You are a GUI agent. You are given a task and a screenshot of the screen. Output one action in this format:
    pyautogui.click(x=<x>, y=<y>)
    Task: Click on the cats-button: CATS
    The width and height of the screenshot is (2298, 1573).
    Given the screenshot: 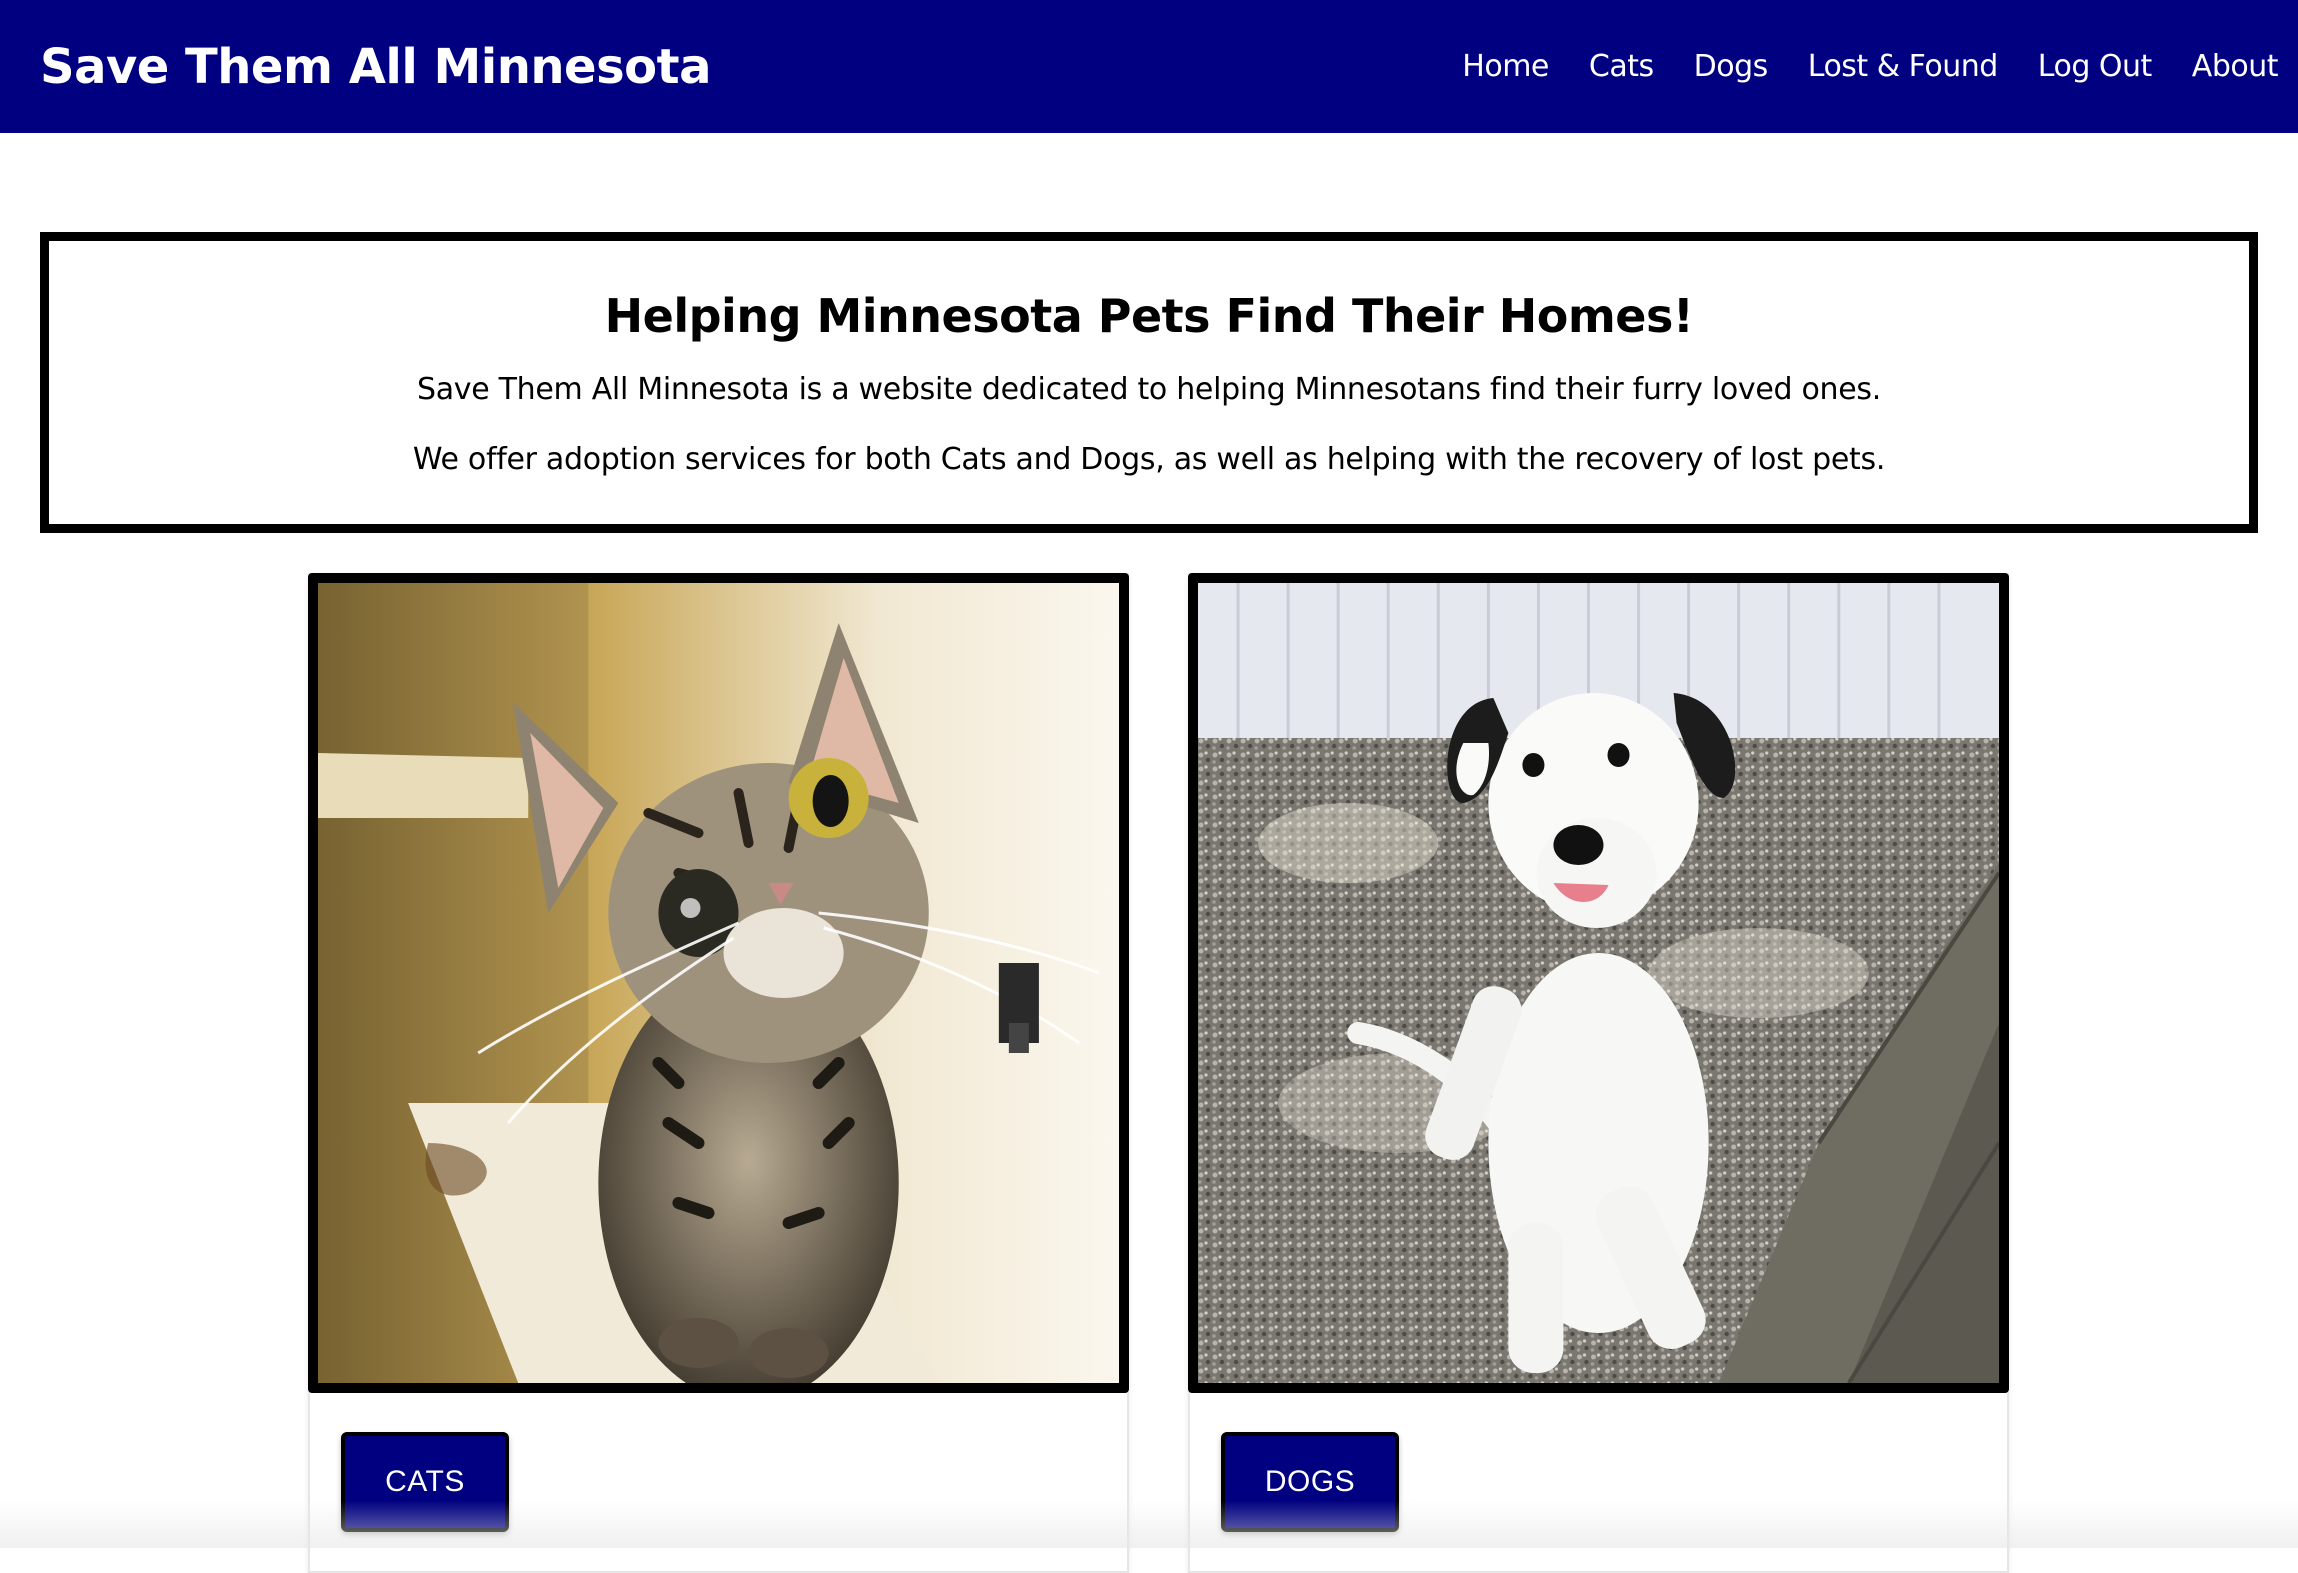 What is the action you would take?
    pyautogui.click(x=425, y=1482)
    